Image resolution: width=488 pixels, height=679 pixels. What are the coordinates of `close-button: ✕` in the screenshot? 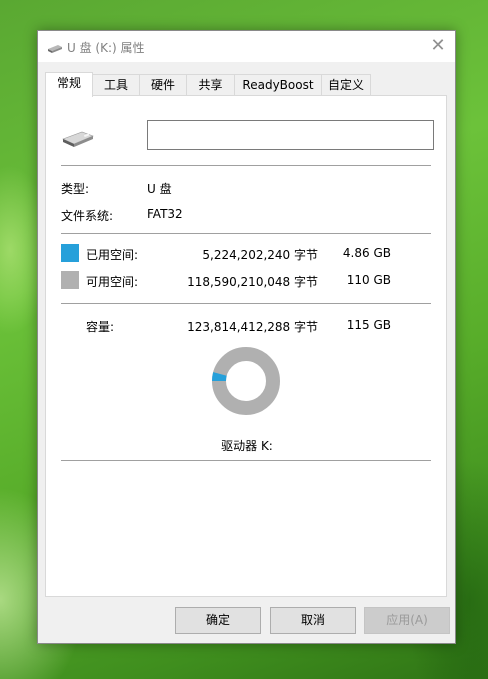 It's located at (438, 46).